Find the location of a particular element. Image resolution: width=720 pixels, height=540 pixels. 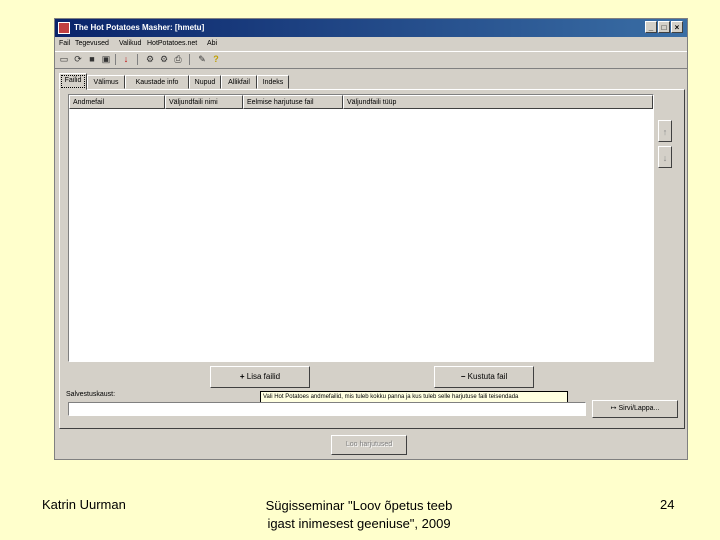

minus-icon: − is located at coordinates (463, 376).